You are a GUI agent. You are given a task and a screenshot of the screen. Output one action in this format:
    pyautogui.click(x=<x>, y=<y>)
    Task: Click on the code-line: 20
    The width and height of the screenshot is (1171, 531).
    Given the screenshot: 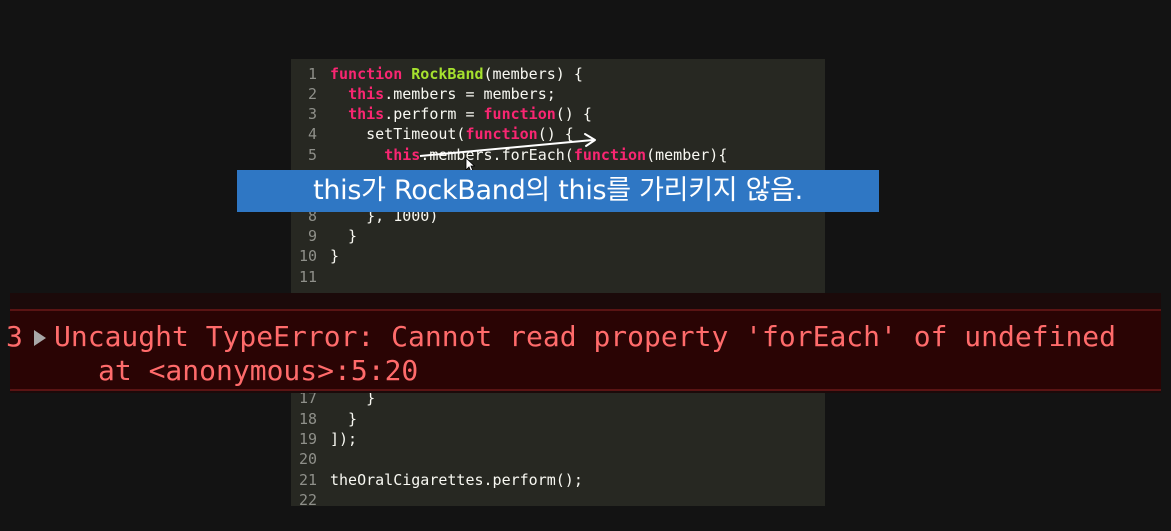 What is the action you would take?
    pyautogui.click(x=304, y=459)
    